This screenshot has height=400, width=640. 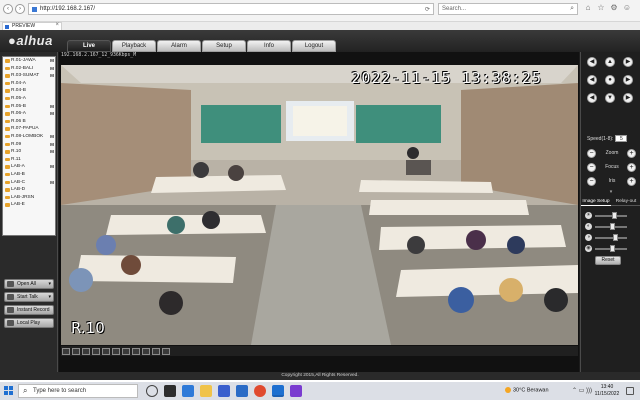 What do you see at coordinates (179, 46) in the screenshot?
I see `tab-alarm: Alarm` at bounding box center [179, 46].